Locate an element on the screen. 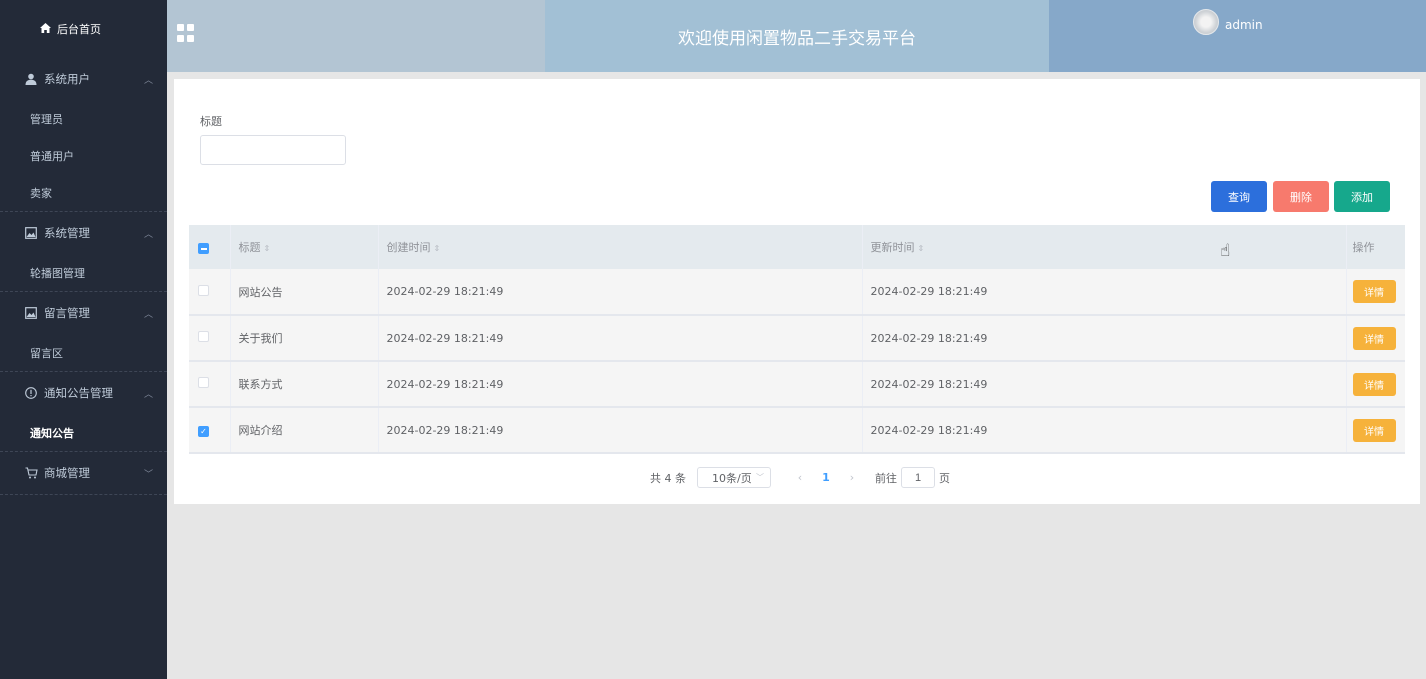  sidebar-item-label: 轮播图管理 is located at coordinates (57, 273).